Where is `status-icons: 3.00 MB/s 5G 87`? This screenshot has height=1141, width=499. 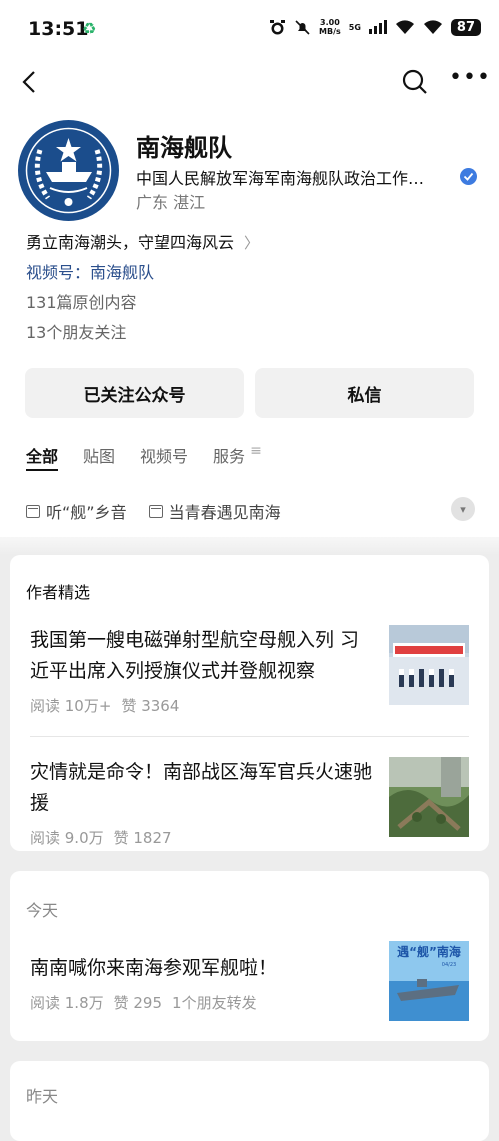 status-icons: 3.00 MB/s 5G 87 is located at coordinates (375, 27).